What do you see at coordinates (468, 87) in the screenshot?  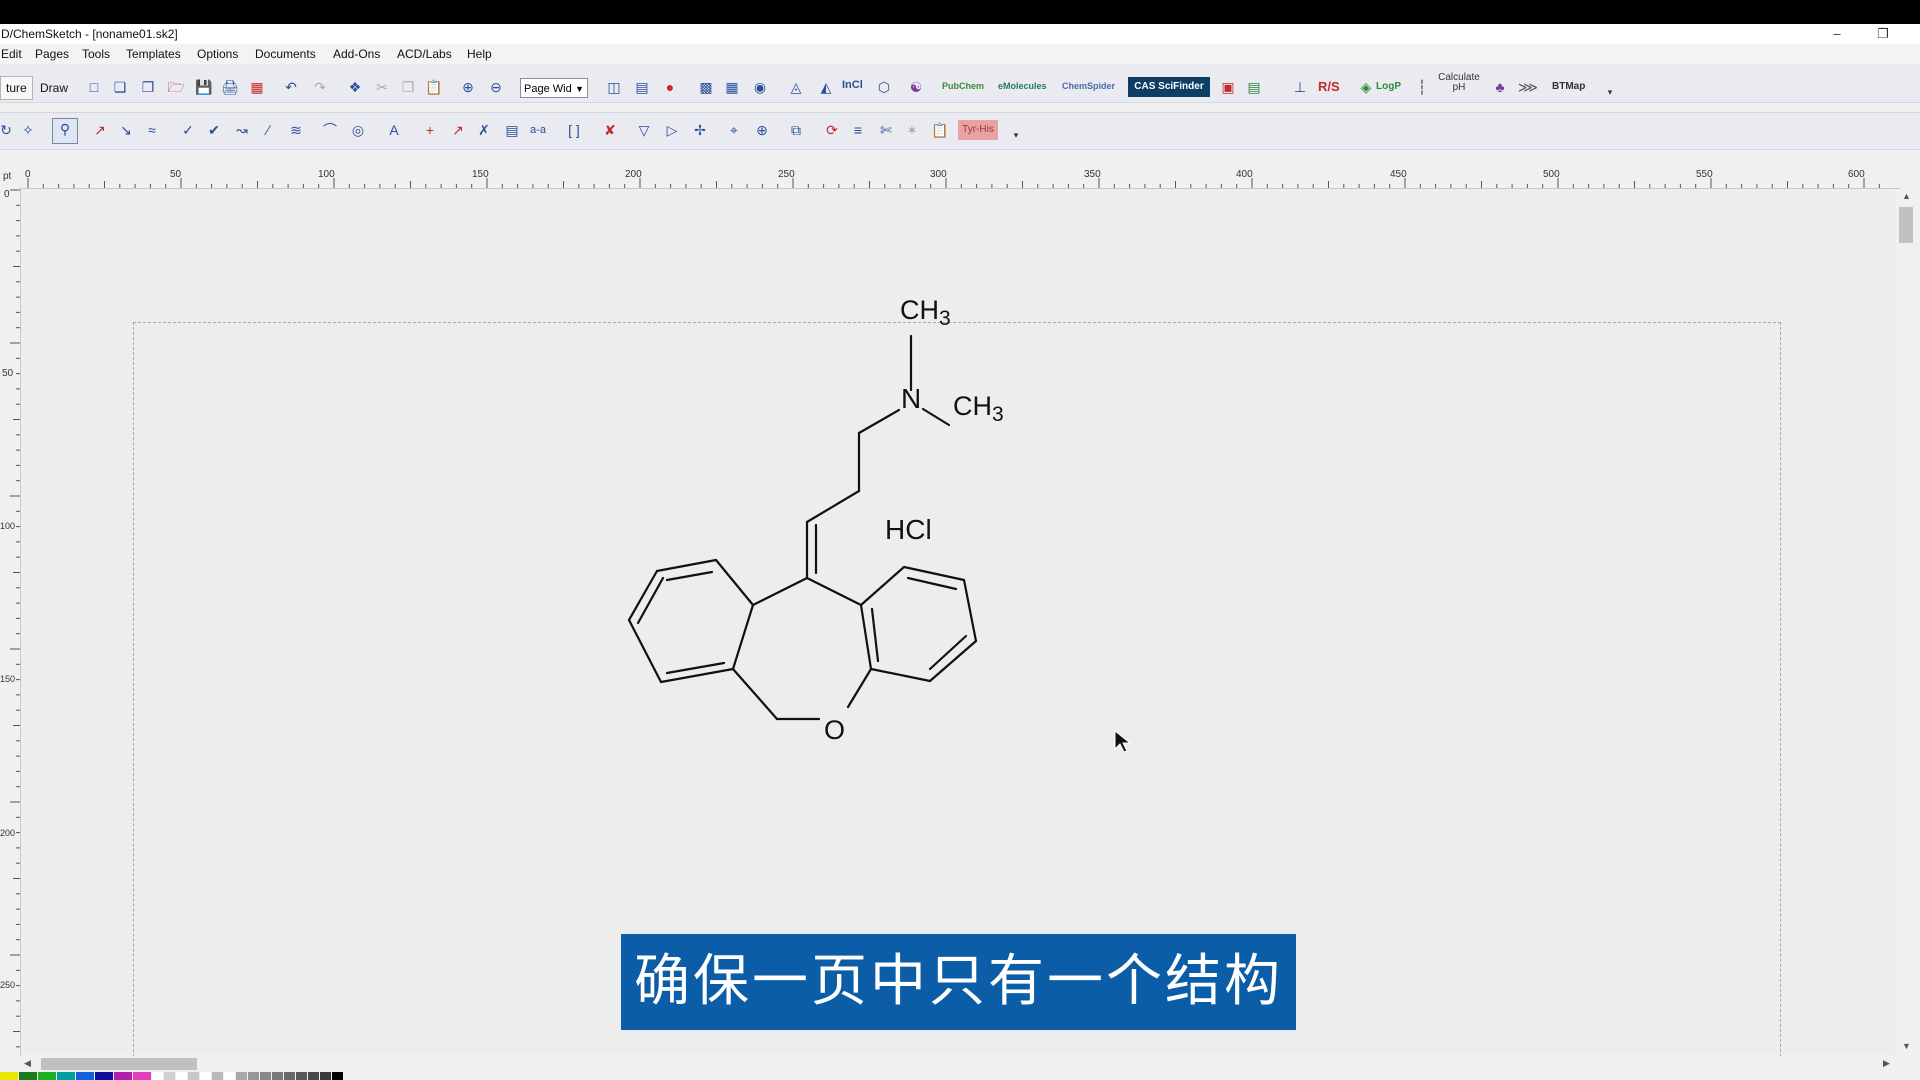 I see `zoom-in-icon: ⊕` at bounding box center [468, 87].